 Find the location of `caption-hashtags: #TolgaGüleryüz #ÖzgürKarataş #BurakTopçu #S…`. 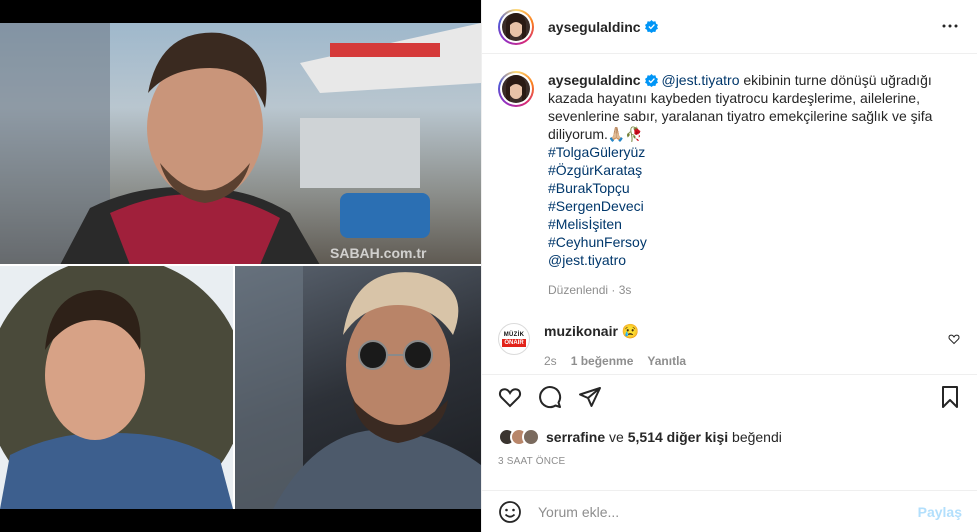

caption-hashtags: #TolgaGüleryüz #ÖzgürKarataş #BurakTopçu #S… is located at coordinates (755, 206).